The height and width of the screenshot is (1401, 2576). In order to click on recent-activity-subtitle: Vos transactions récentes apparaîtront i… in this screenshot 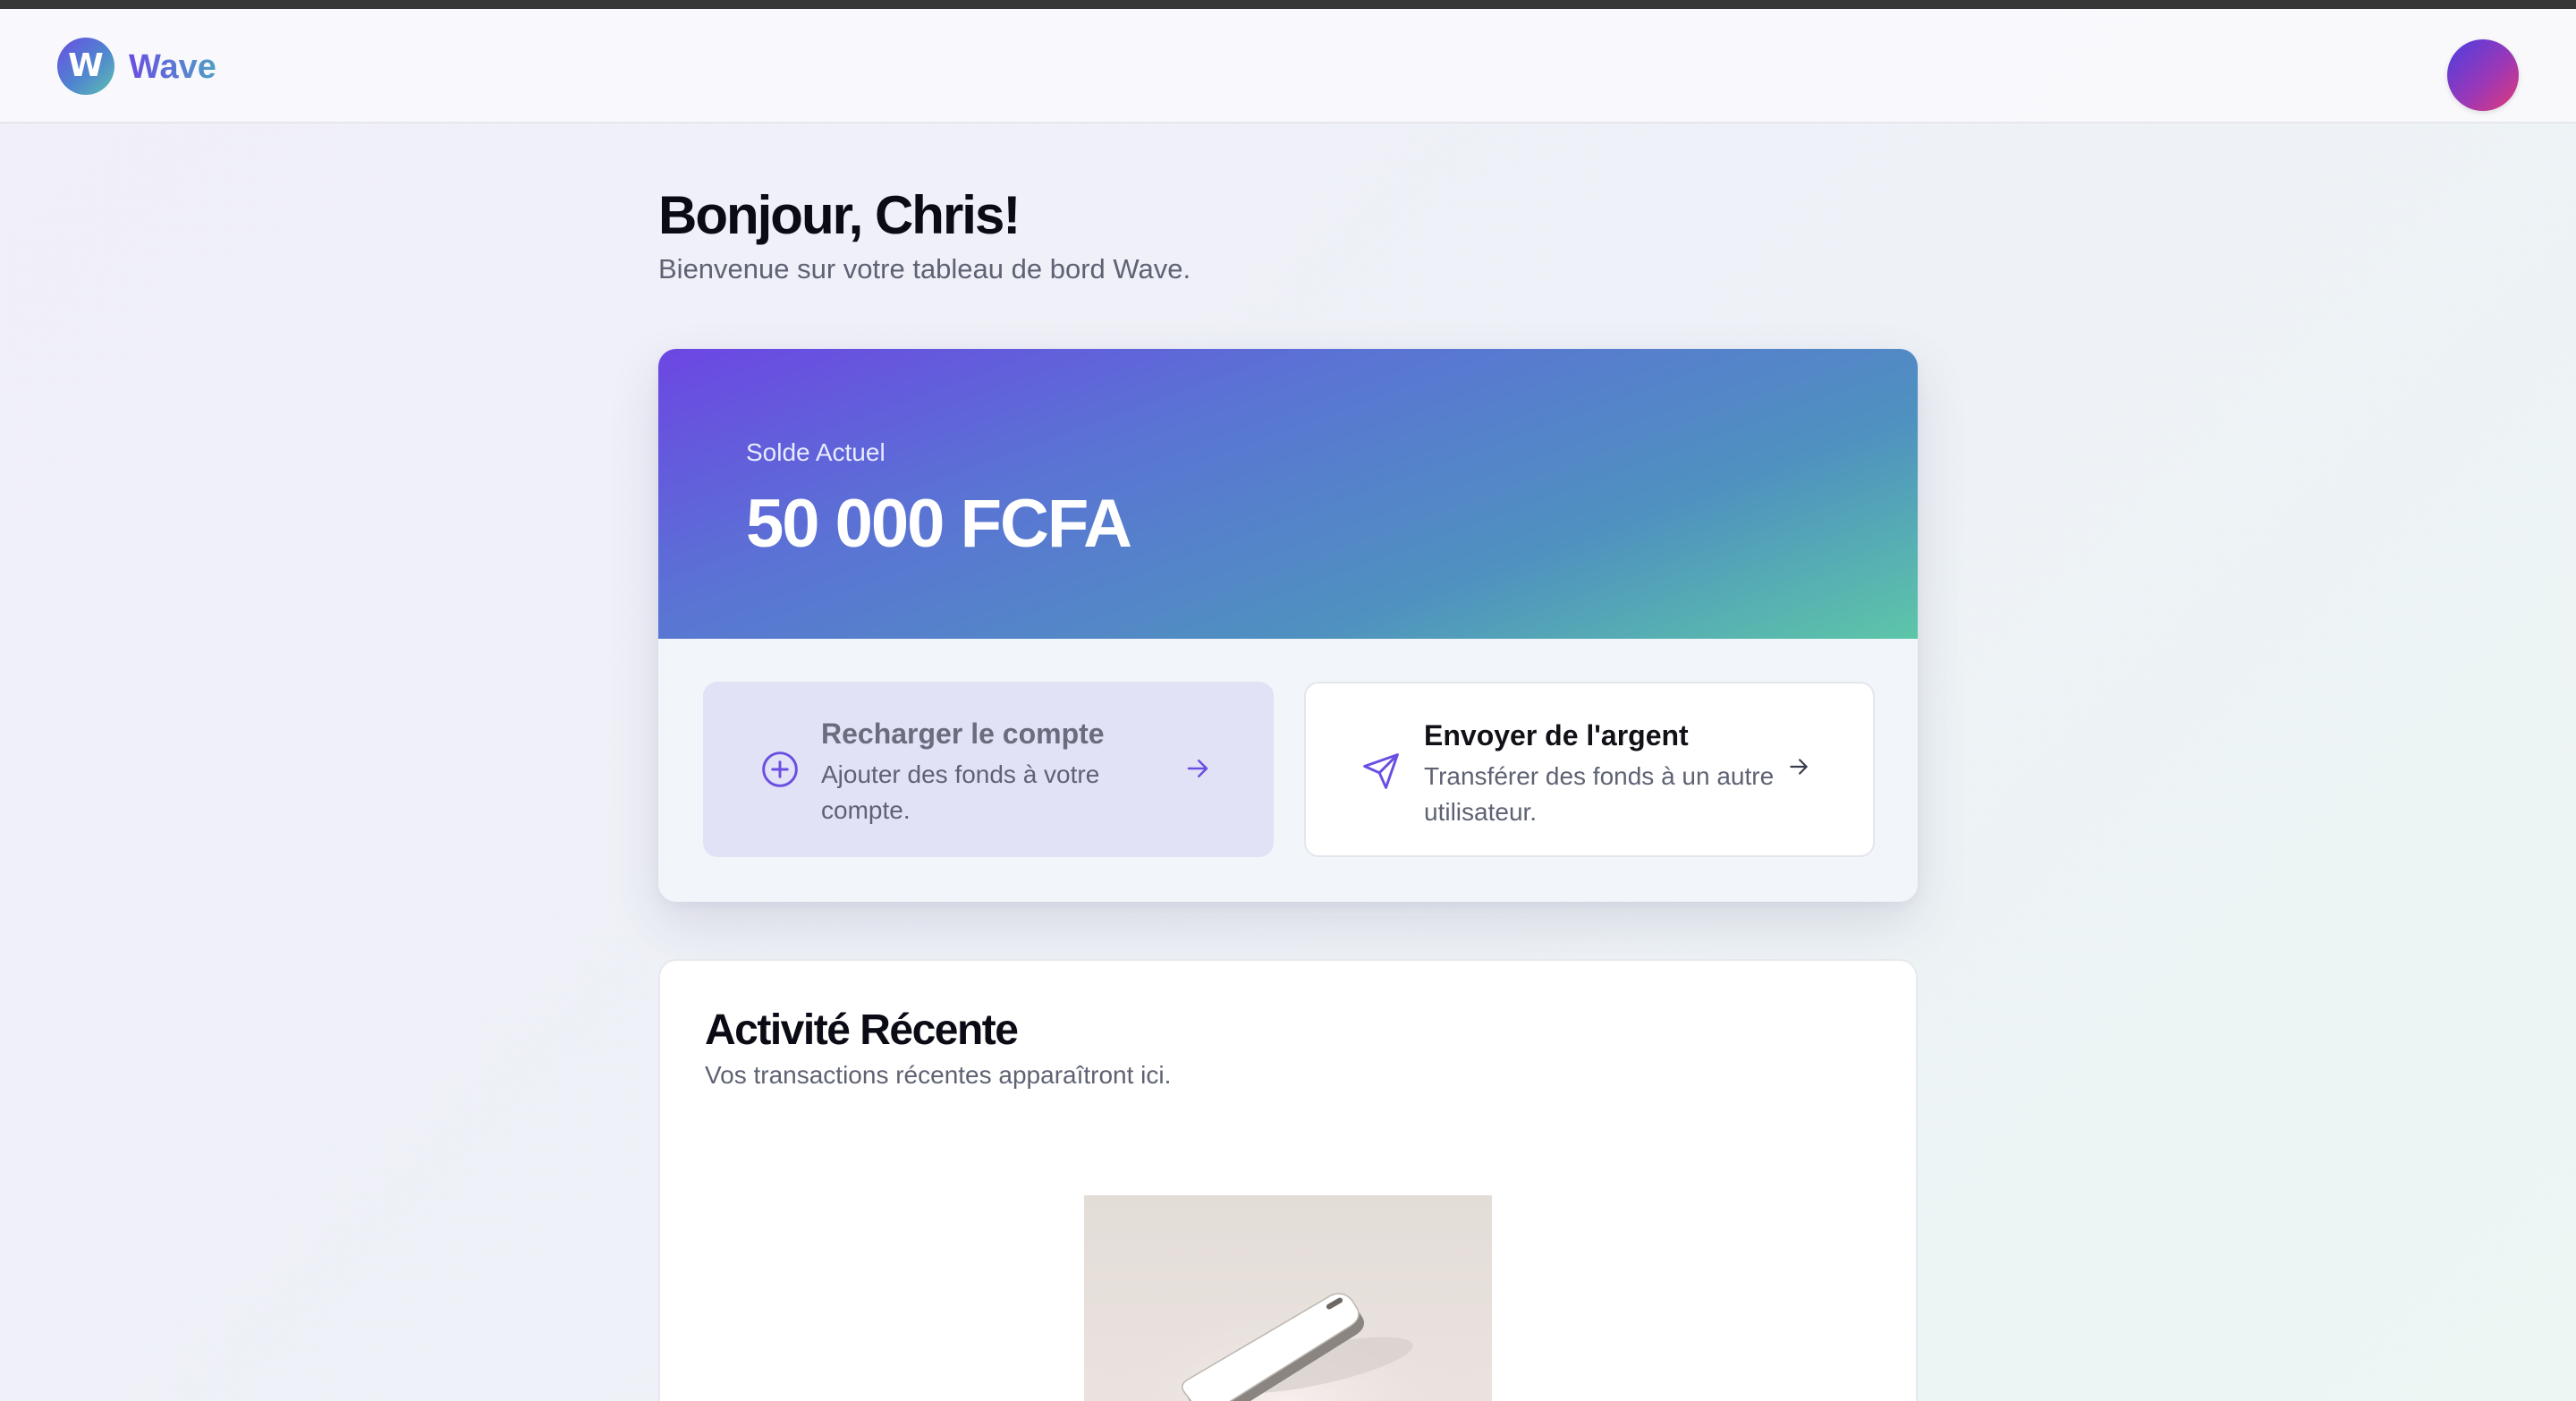, I will do `click(938, 1075)`.